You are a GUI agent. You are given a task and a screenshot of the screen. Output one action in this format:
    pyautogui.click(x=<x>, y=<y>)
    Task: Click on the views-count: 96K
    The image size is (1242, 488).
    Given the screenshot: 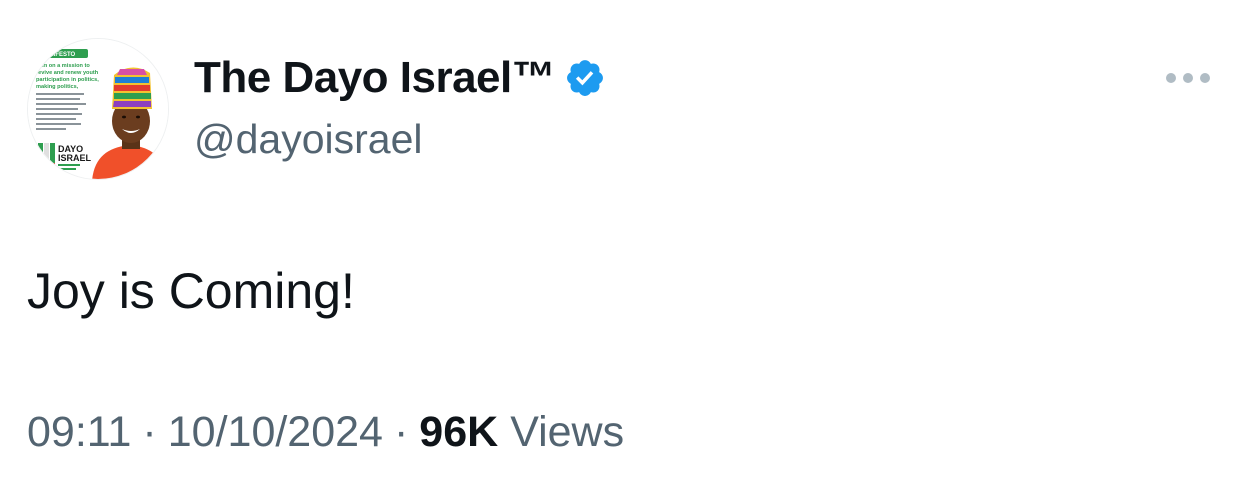 What is the action you would take?
    pyautogui.click(x=458, y=432)
    